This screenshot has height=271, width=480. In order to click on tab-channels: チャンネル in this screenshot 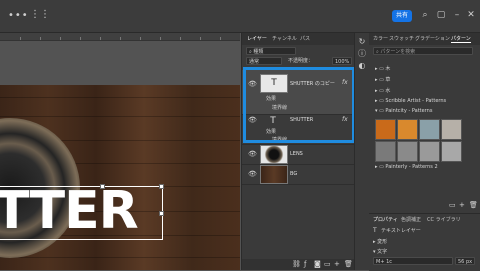, I will do `click(284, 38)`.